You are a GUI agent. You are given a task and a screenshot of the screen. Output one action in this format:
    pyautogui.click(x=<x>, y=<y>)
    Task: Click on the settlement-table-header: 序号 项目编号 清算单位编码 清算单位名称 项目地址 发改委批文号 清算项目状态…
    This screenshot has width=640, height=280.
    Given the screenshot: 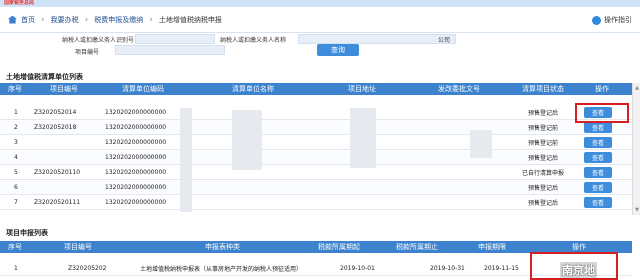 What is the action you would take?
    pyautogui.click(x=316, y=89)
    